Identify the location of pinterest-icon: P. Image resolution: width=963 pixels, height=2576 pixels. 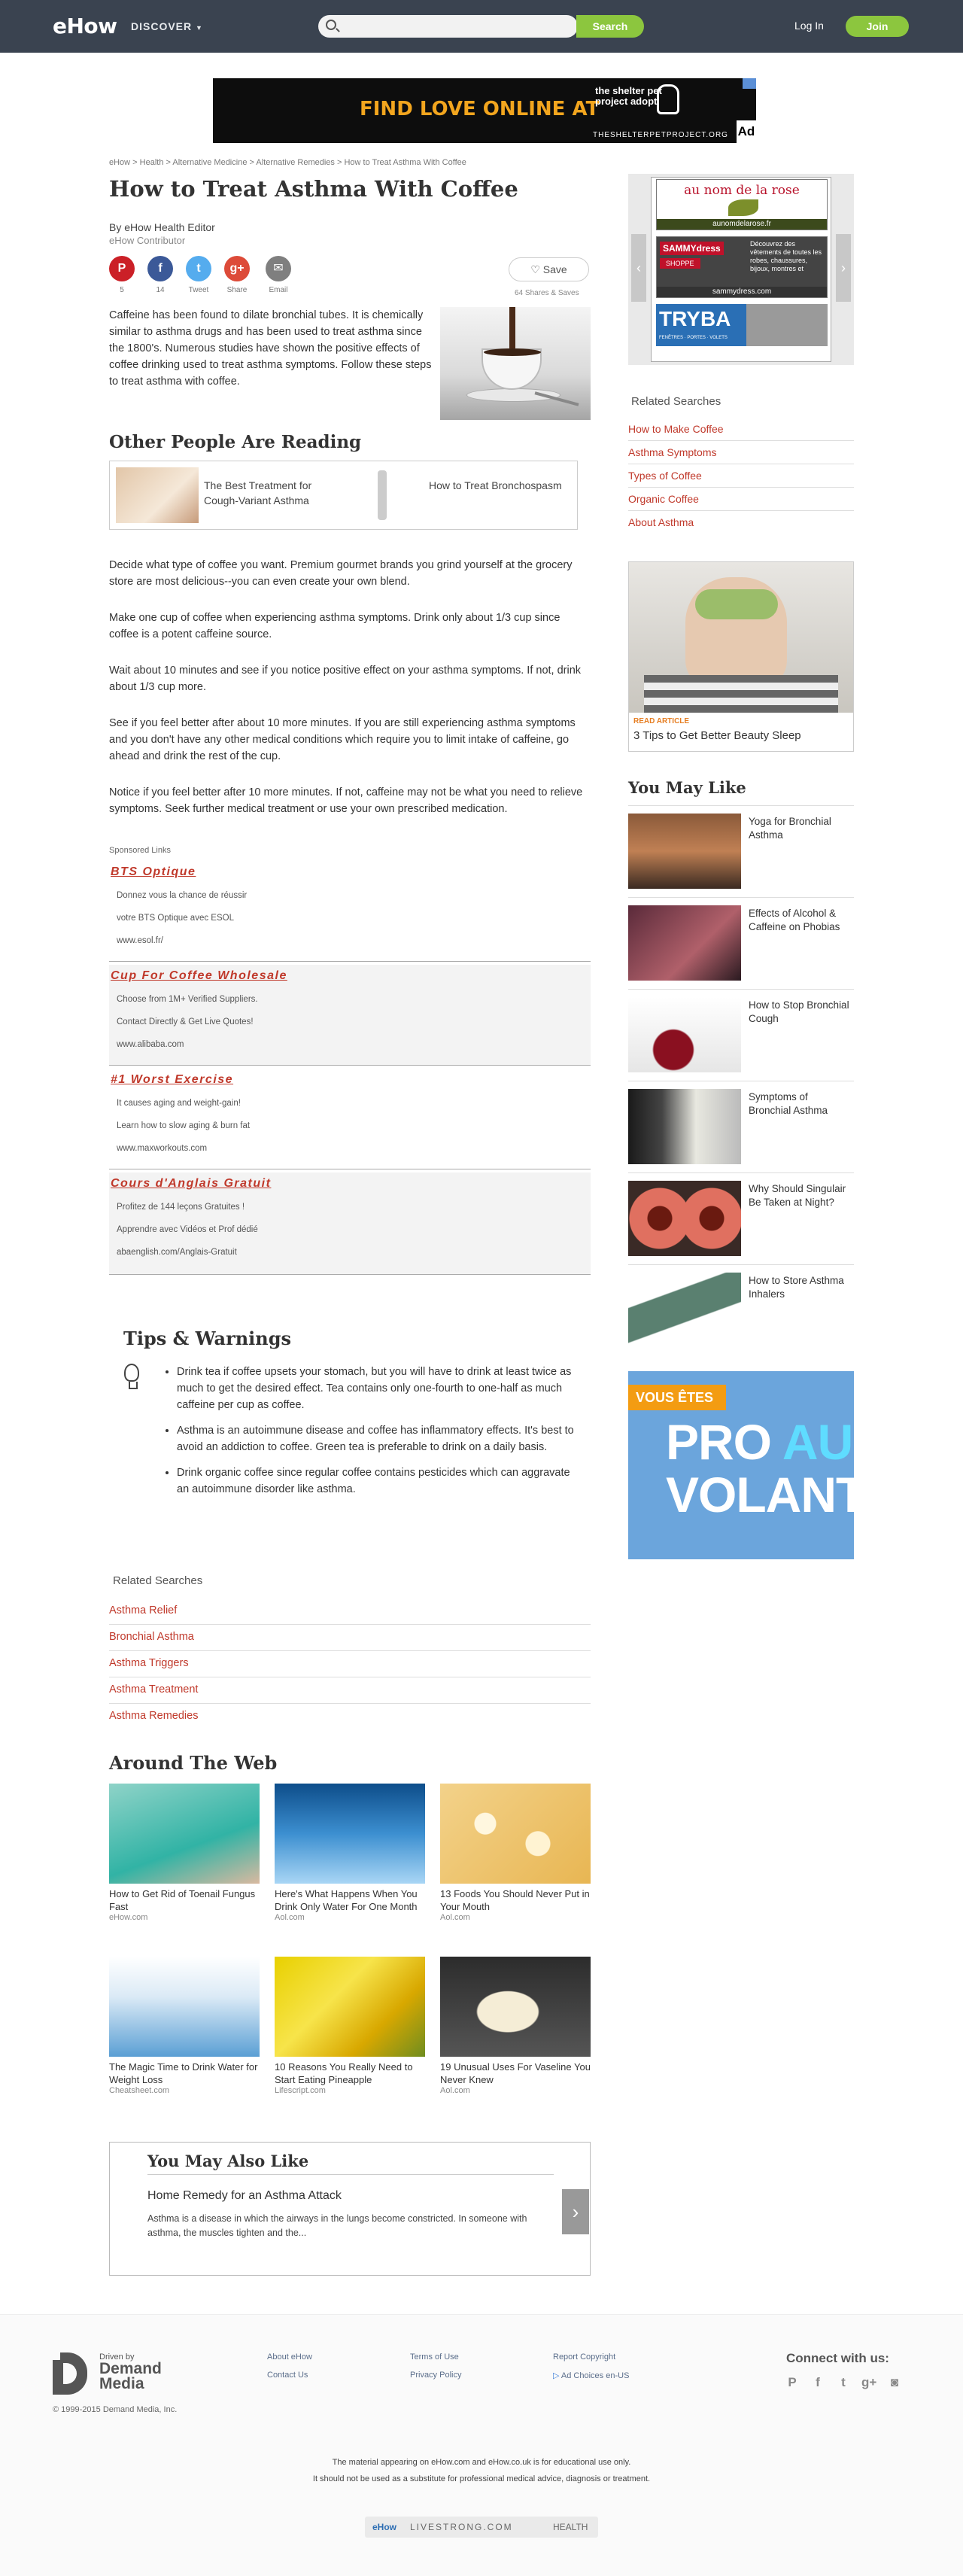
(792, 2382).